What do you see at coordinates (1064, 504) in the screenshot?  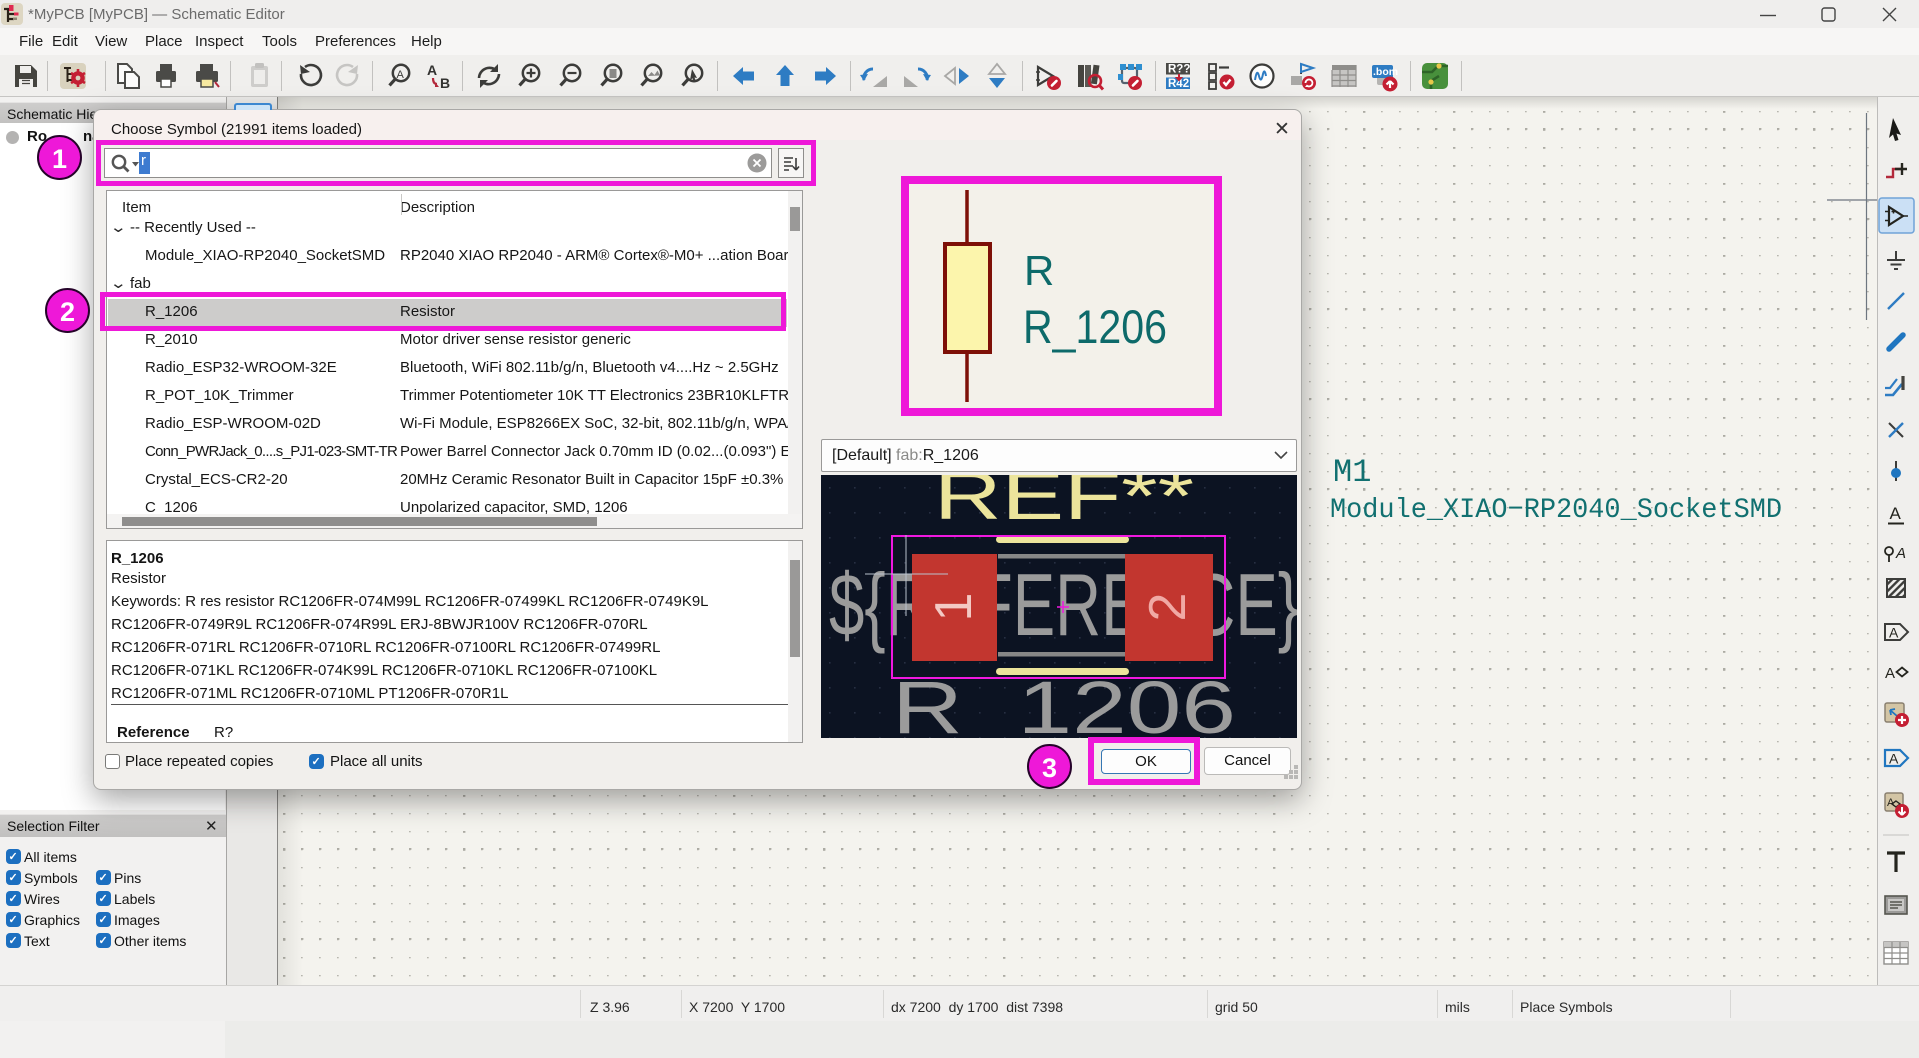 I see `svg-text: REF**` at bounding box center [1064, 504].